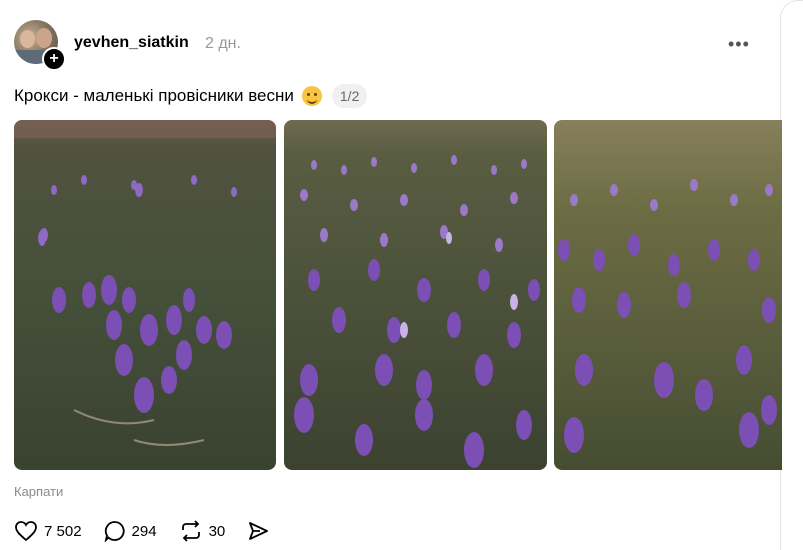 Image resolution: width=803 pixels, height=550 pixels. Describe the element at coordinates (26, 531) in the screenshot. I see `heart-icon` at that location.